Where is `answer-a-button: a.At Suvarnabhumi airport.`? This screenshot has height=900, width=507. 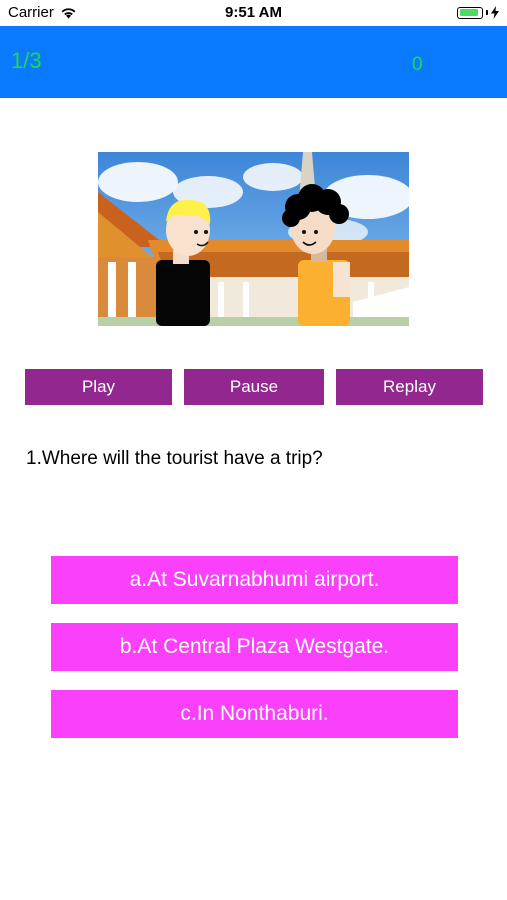 answer-a-button: a.At Suvarnabhumi airport. is located at coordinates (254, 580).